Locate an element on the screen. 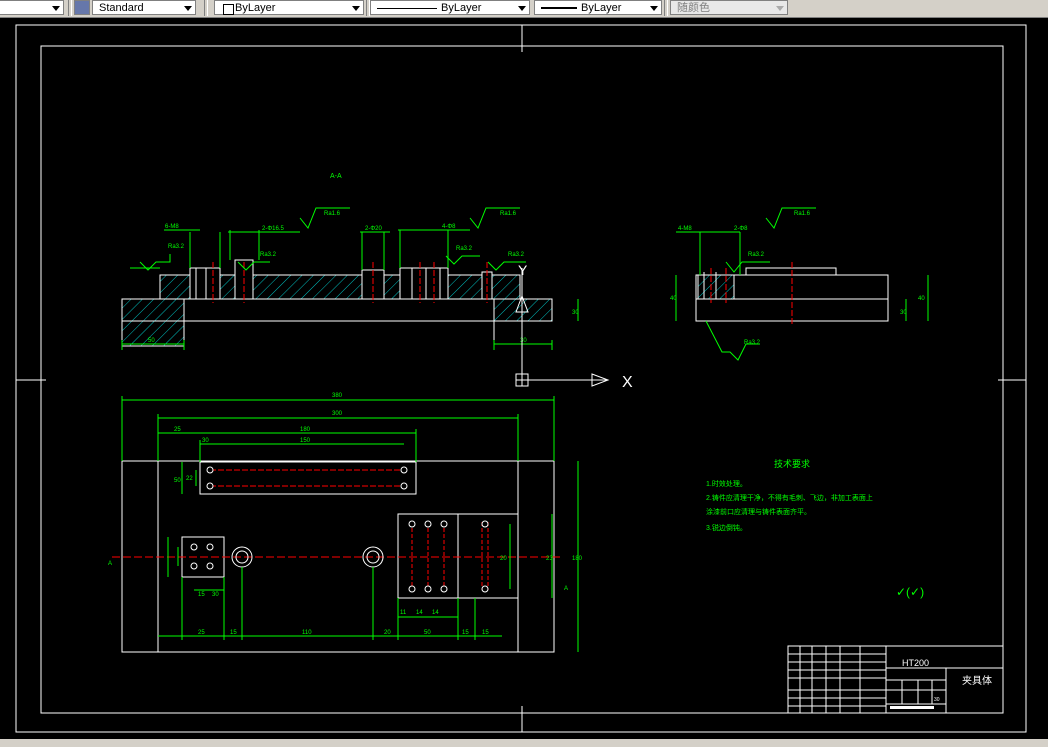 The height and width of the screenshot is (747, 1048). material-label: HT200 is located at coordinates (915, 663).